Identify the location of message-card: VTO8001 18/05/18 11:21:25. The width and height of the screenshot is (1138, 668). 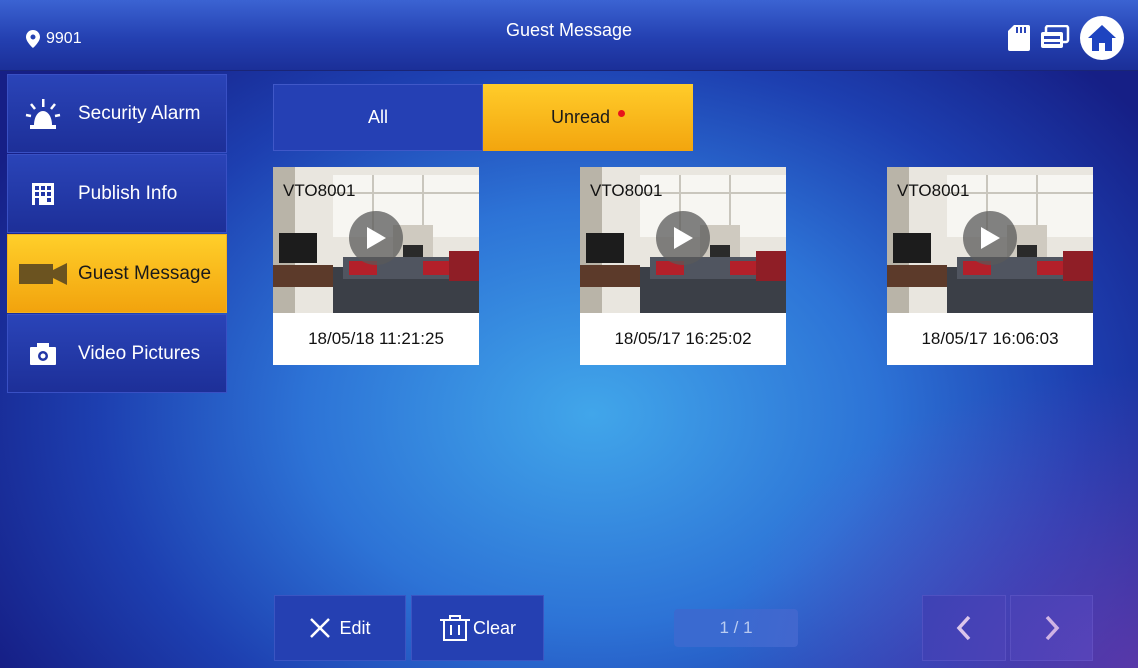
(376, 266).